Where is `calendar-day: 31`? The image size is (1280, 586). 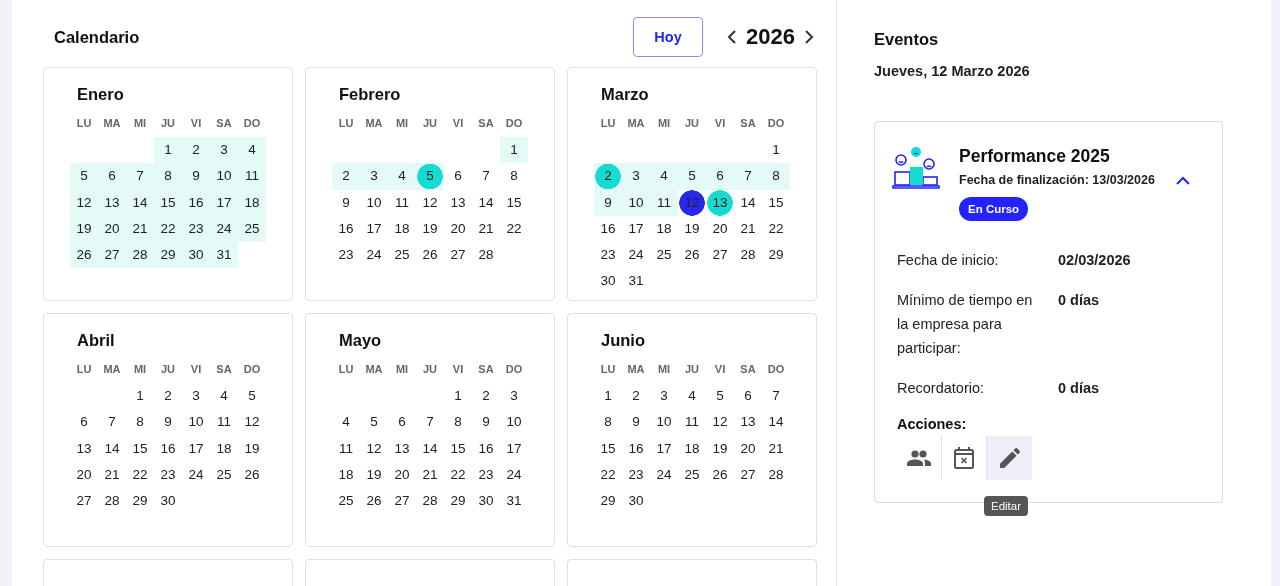
calendar-day: 31 is located at coordinates (224, 255).